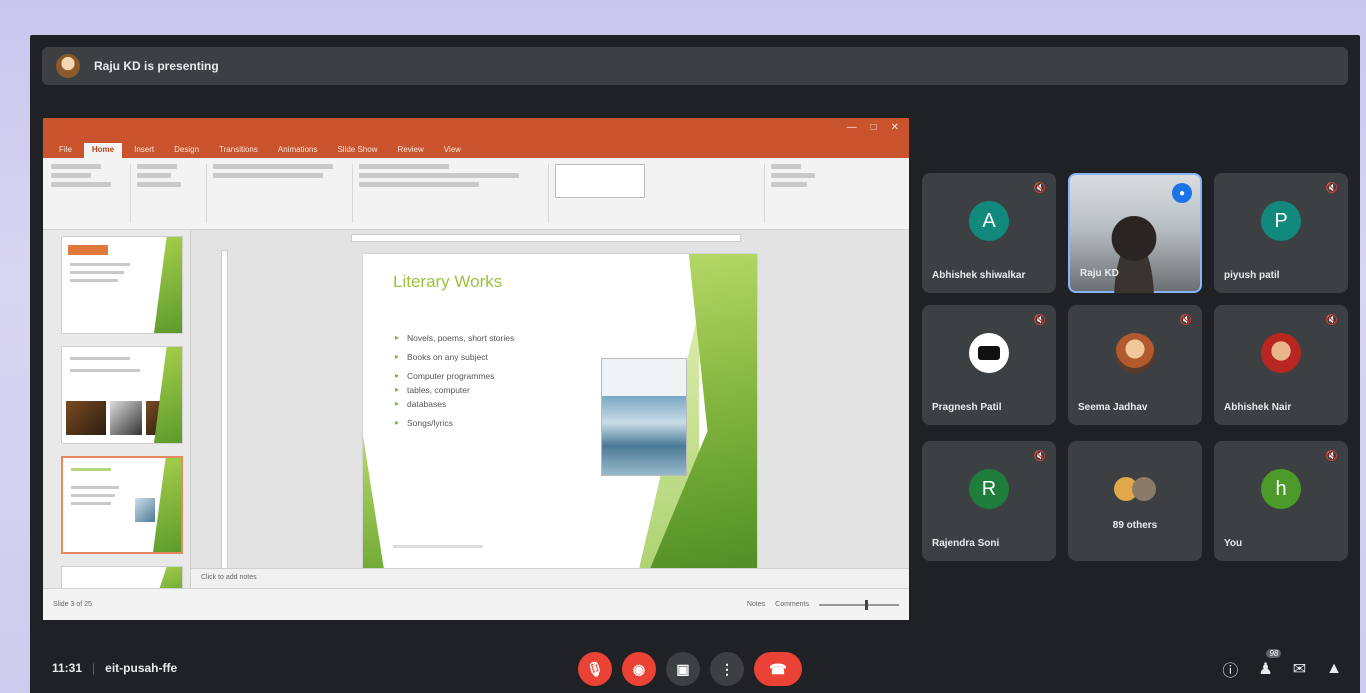 The image size is (1366, 693). I want to click on participant-tile: 🔇 Pragnesh Patil, so click(989, 365).